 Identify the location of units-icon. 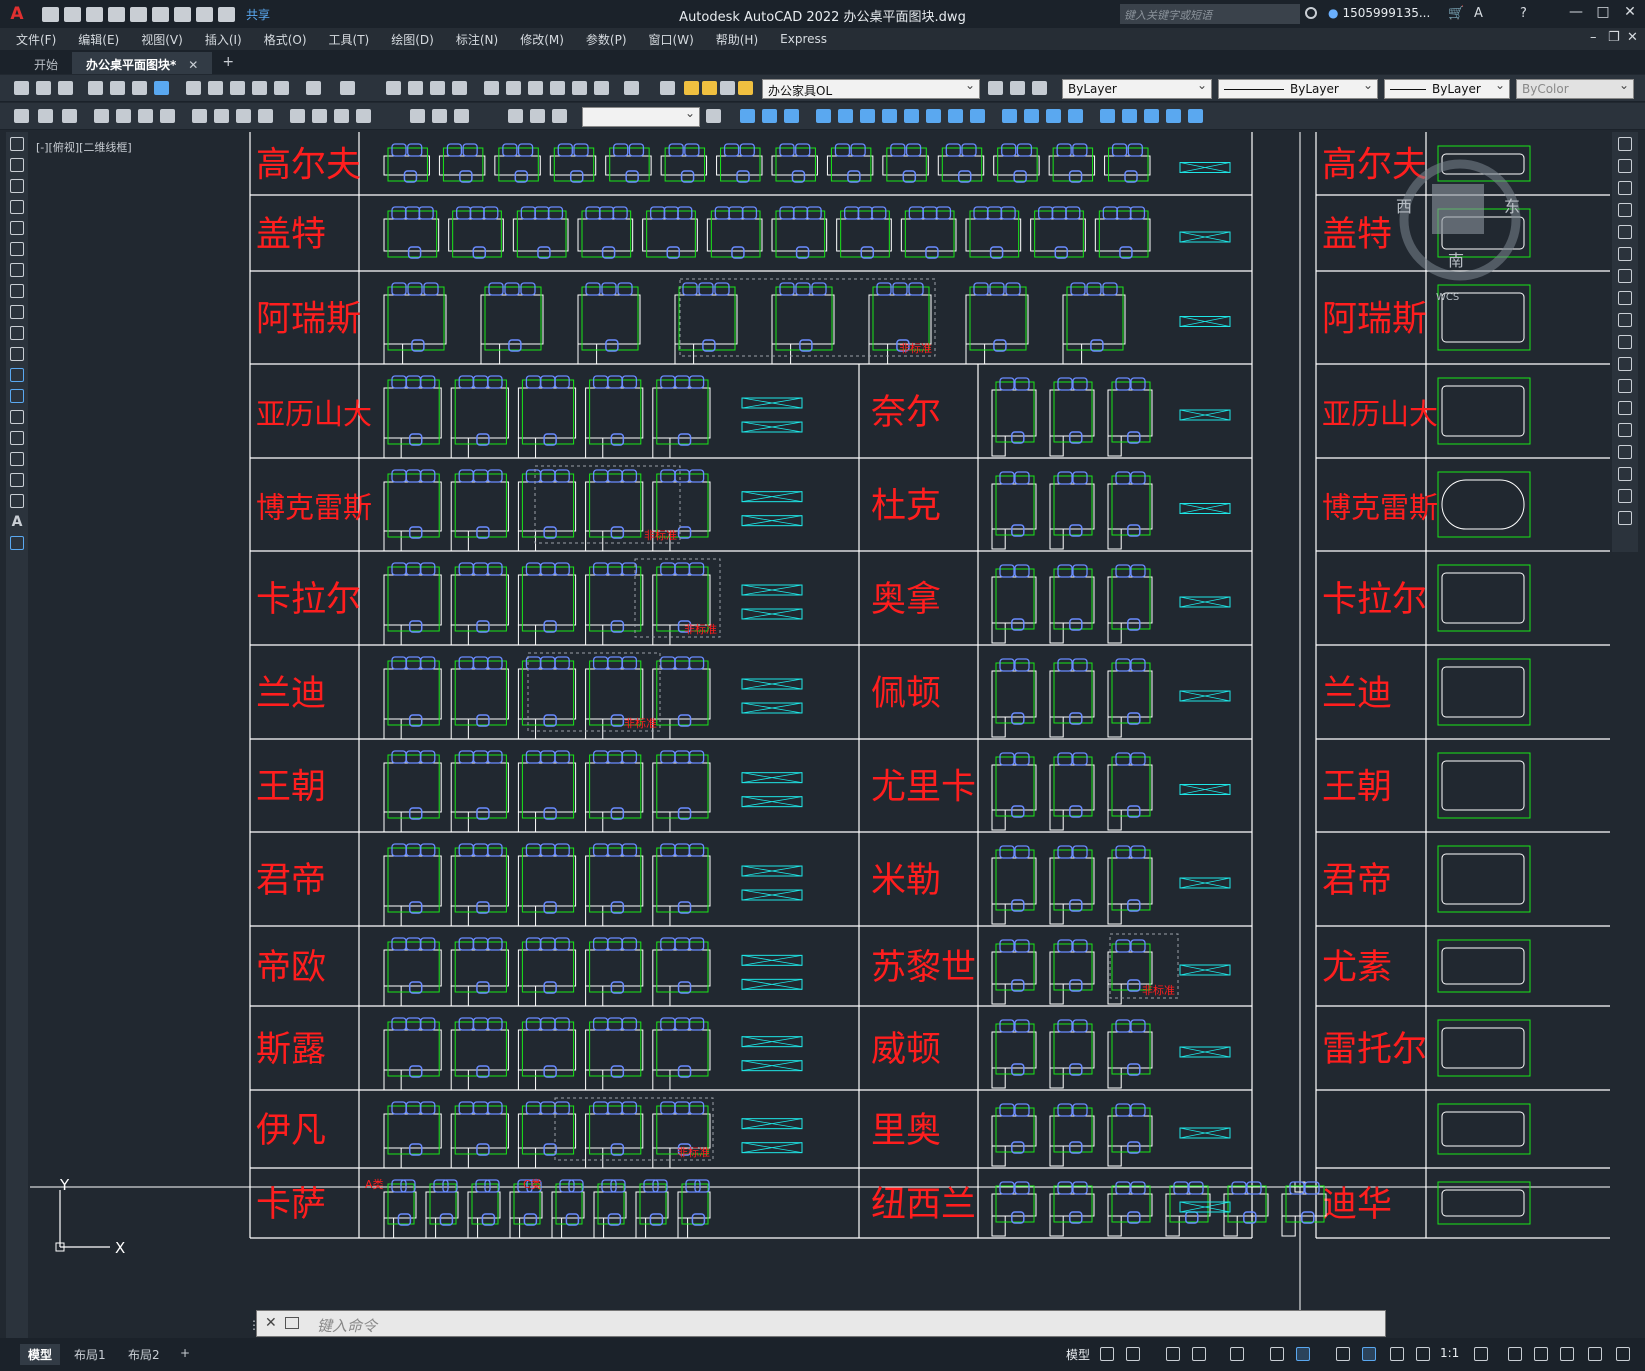
(1541, 1354).